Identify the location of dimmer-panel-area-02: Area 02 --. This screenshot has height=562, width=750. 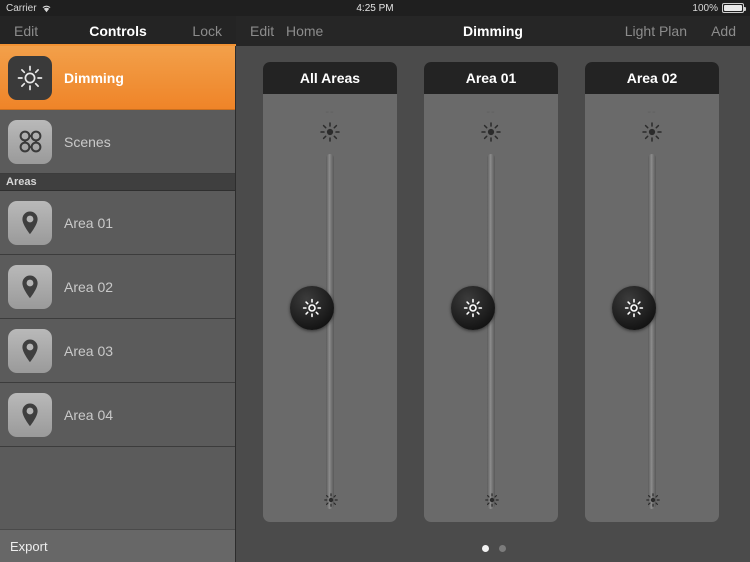
(652, 292).